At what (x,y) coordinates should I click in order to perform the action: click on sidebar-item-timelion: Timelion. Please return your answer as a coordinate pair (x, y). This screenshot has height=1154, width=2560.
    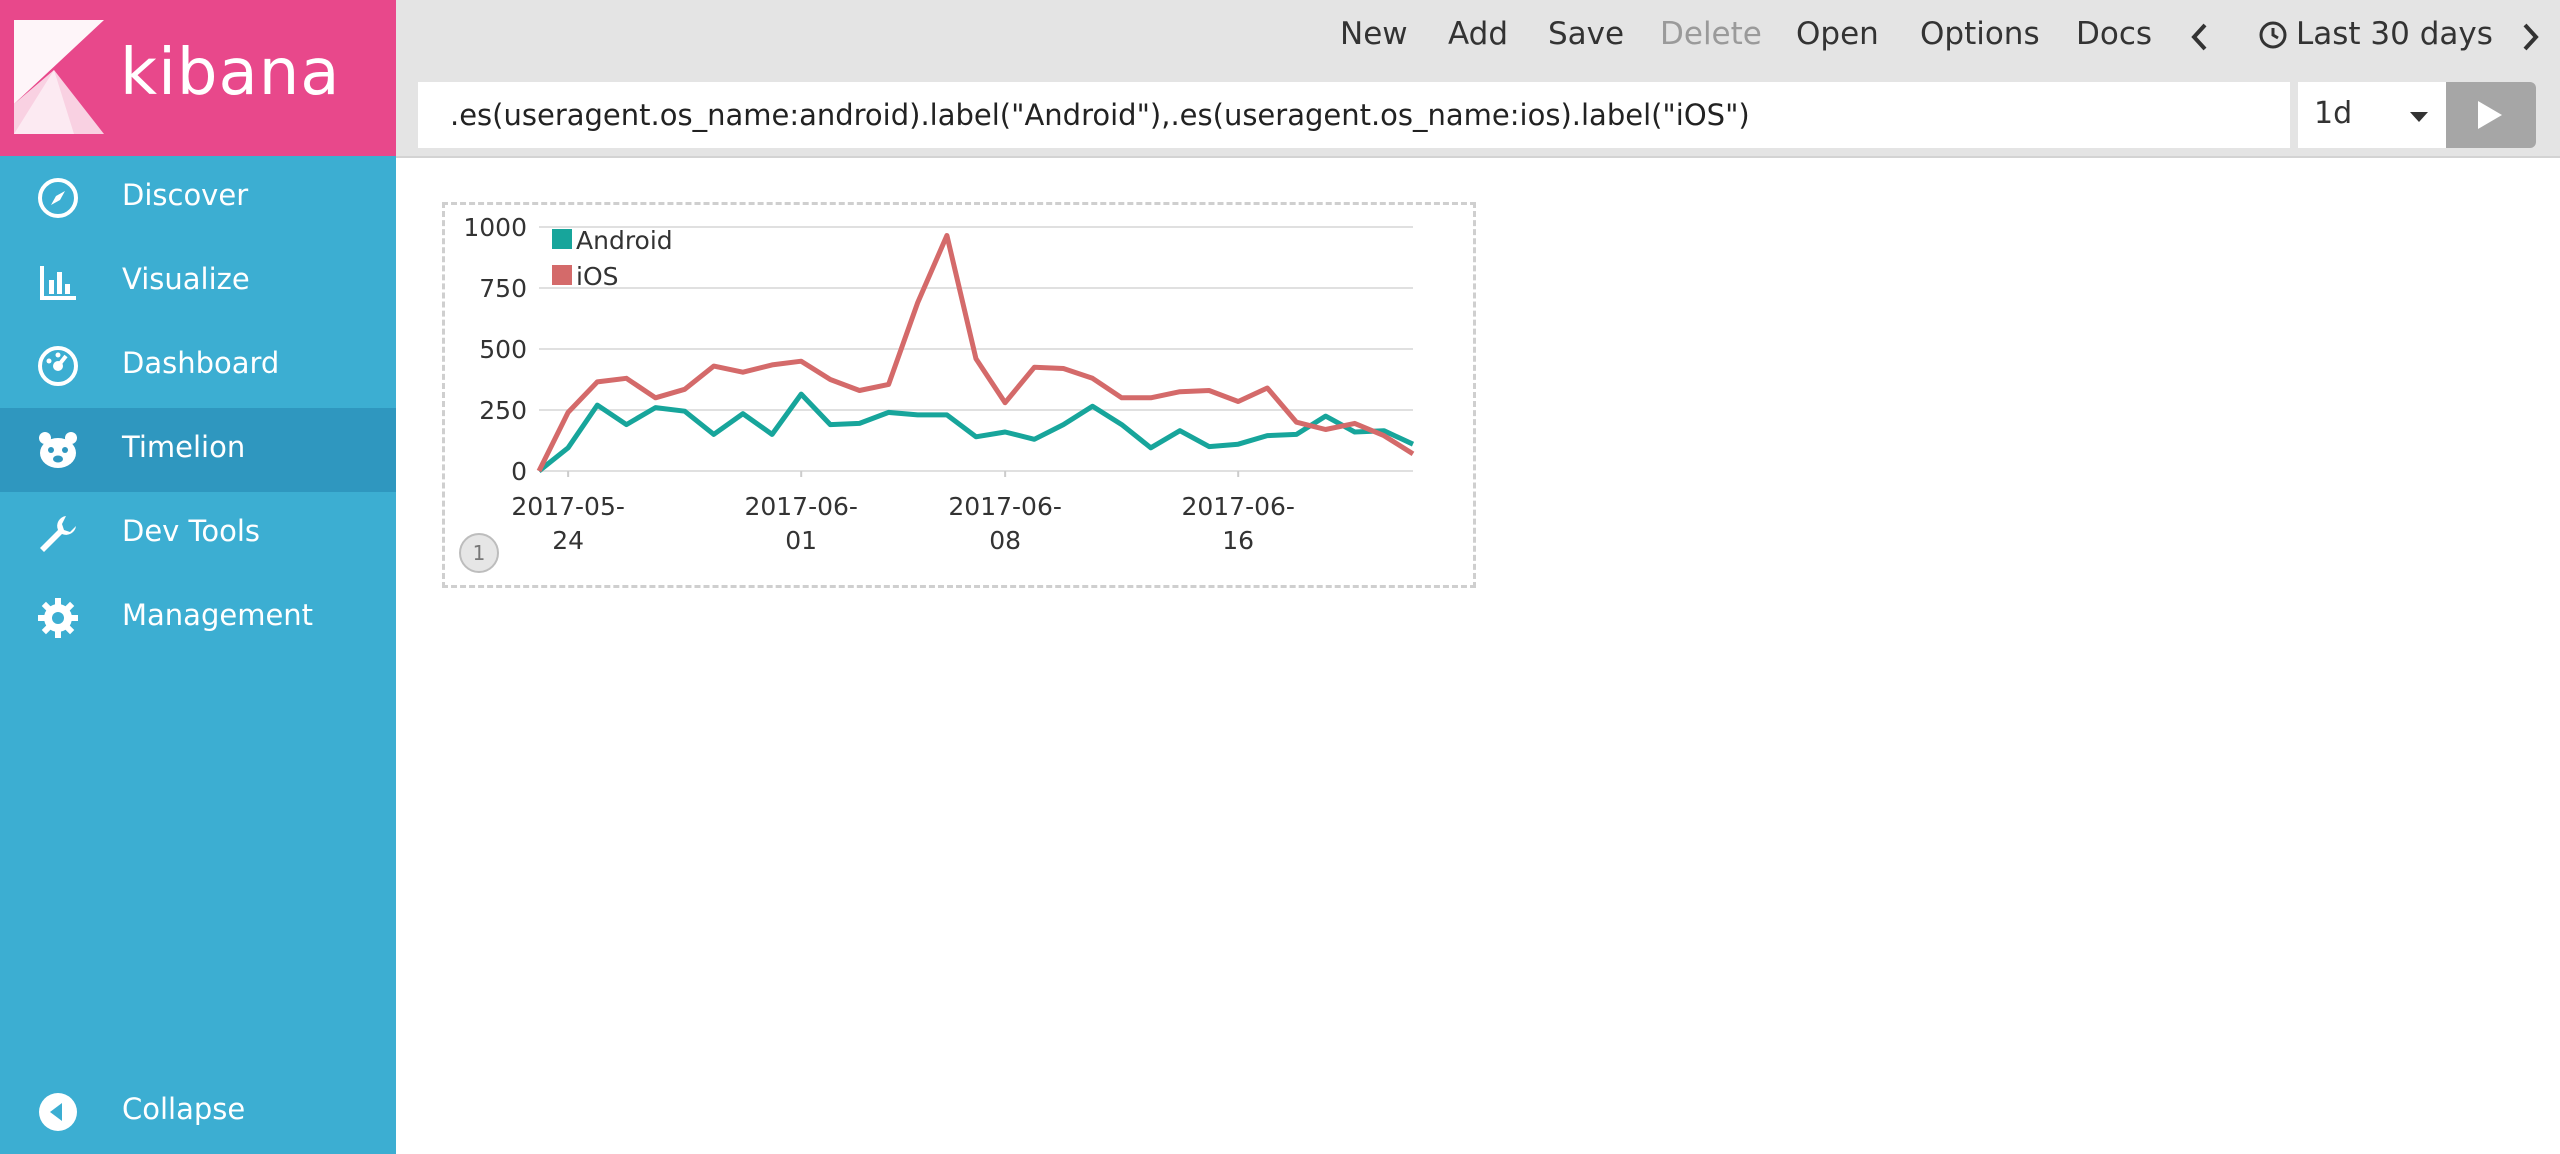
    Looking at the image, I should click on (198, 450).